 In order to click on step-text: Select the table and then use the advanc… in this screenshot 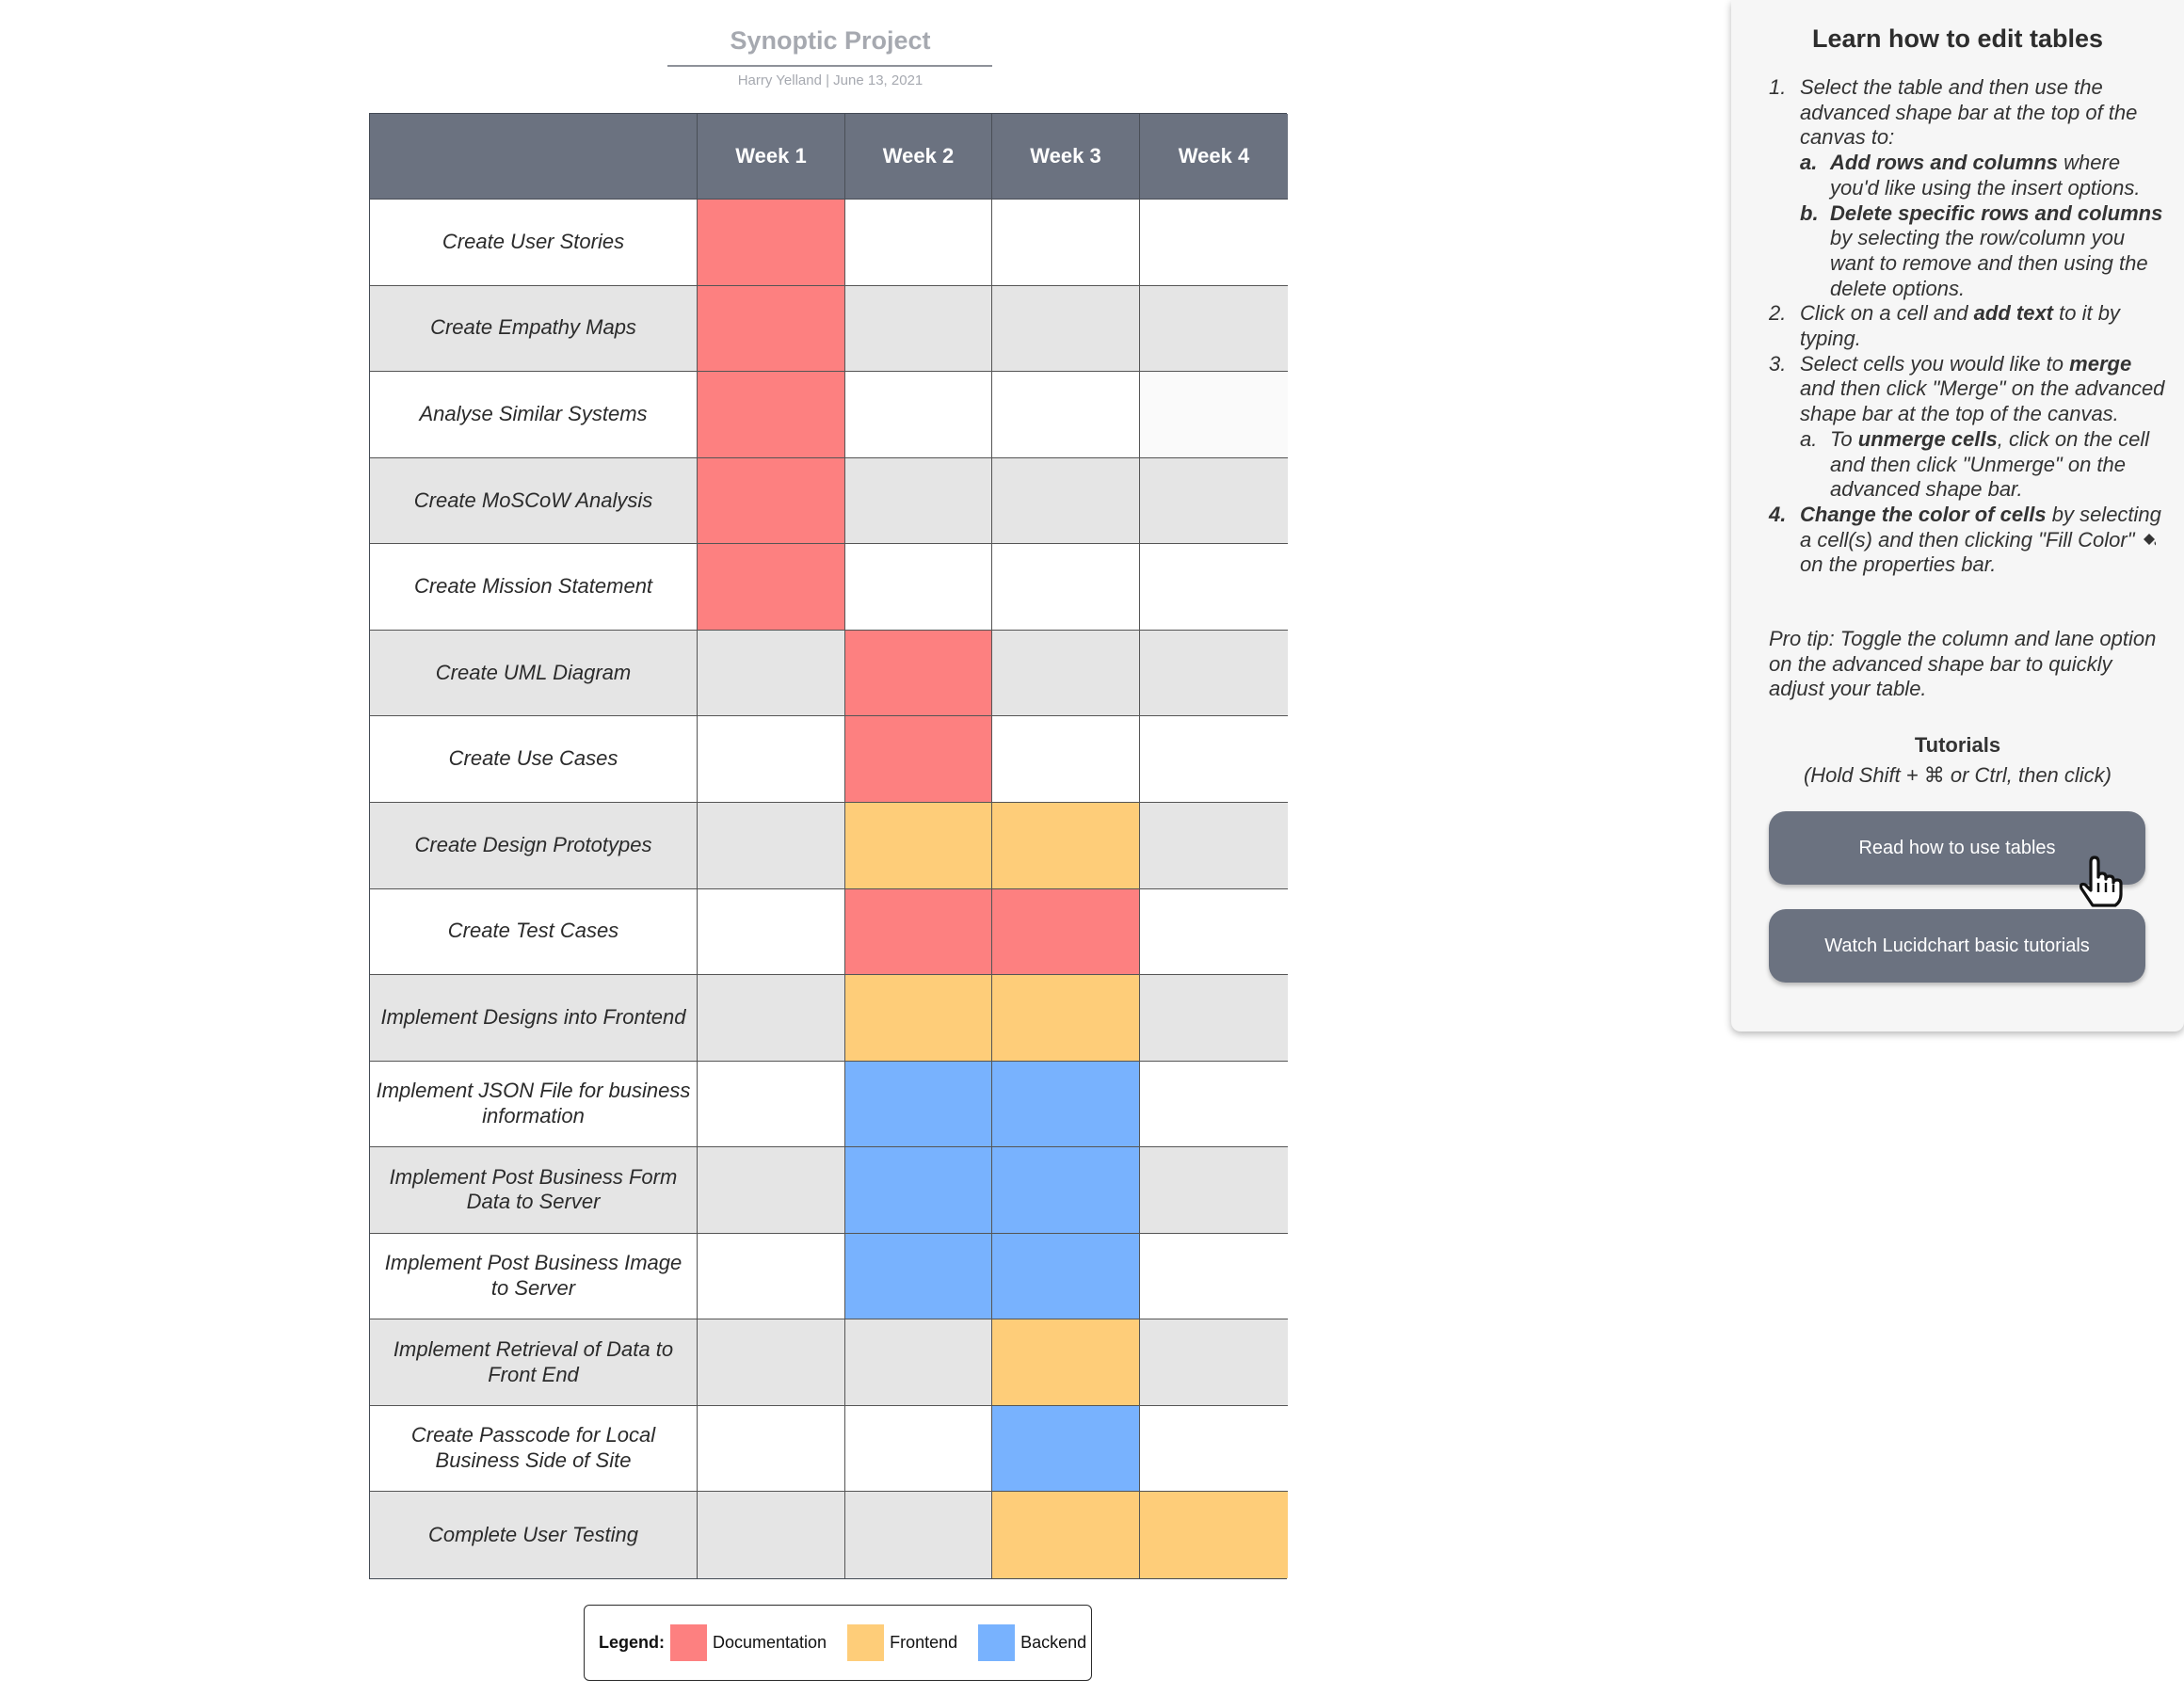, I will do `click(1969, 113)`.